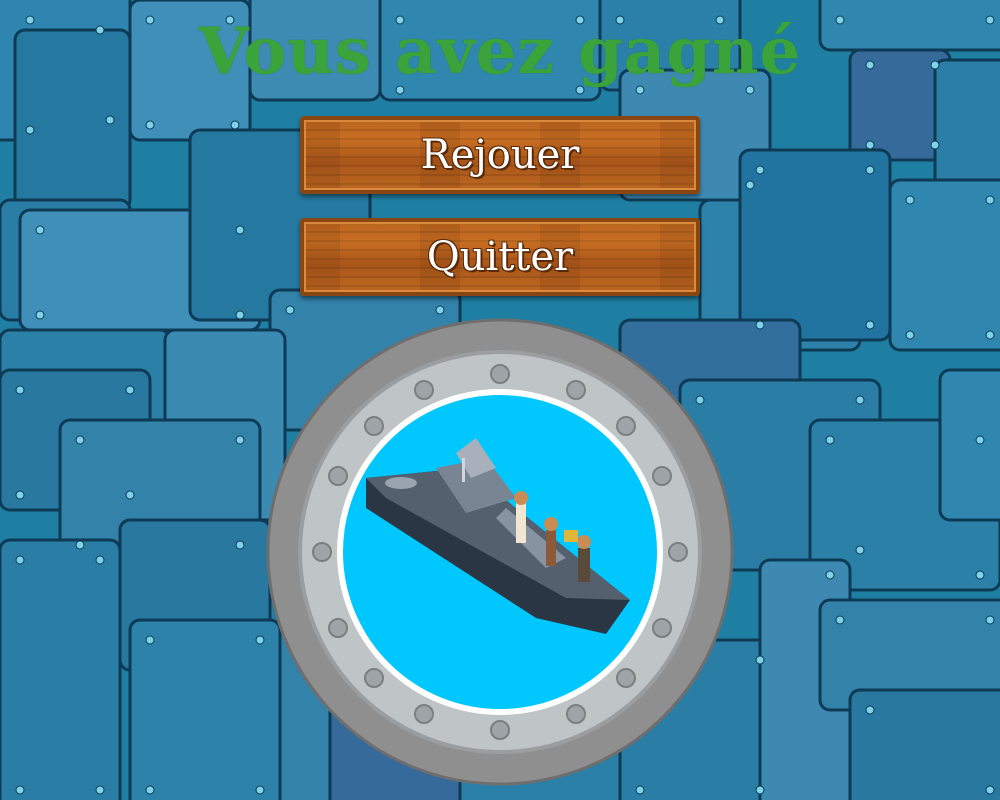 The width and height of the screenshot is (1000, 800). I want to click on replay-button: Rejouer, so click(500, 155).